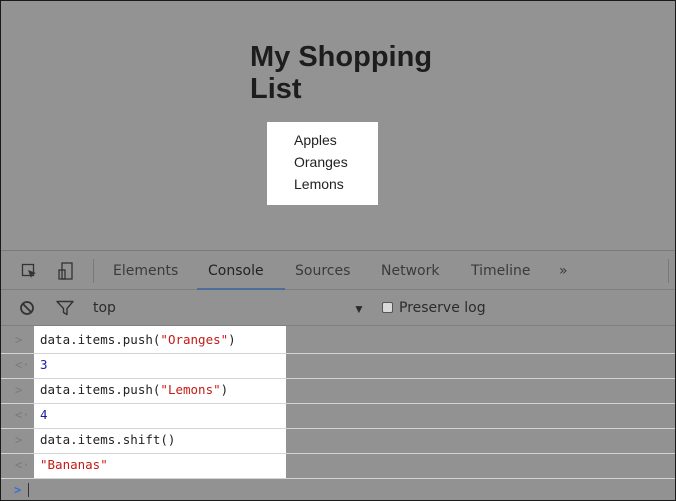 Image resolution: width=676 pixels, height=501 pixels. I want to click on console-input-row: > data.items.shift(), so click(338, 441).